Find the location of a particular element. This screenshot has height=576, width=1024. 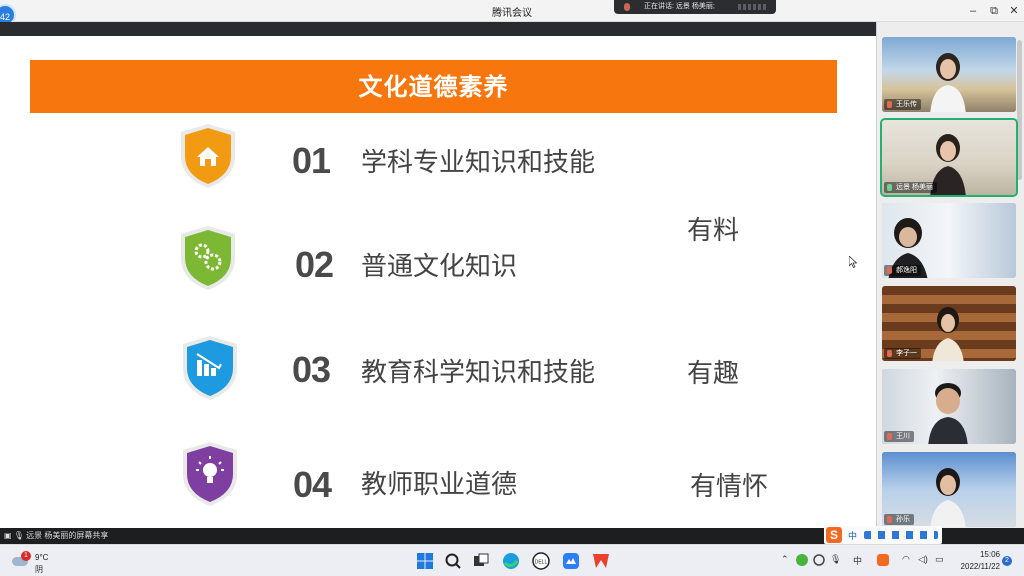

item-label-1: 学科专业知识和技能 is located at coordinates (478, 163).